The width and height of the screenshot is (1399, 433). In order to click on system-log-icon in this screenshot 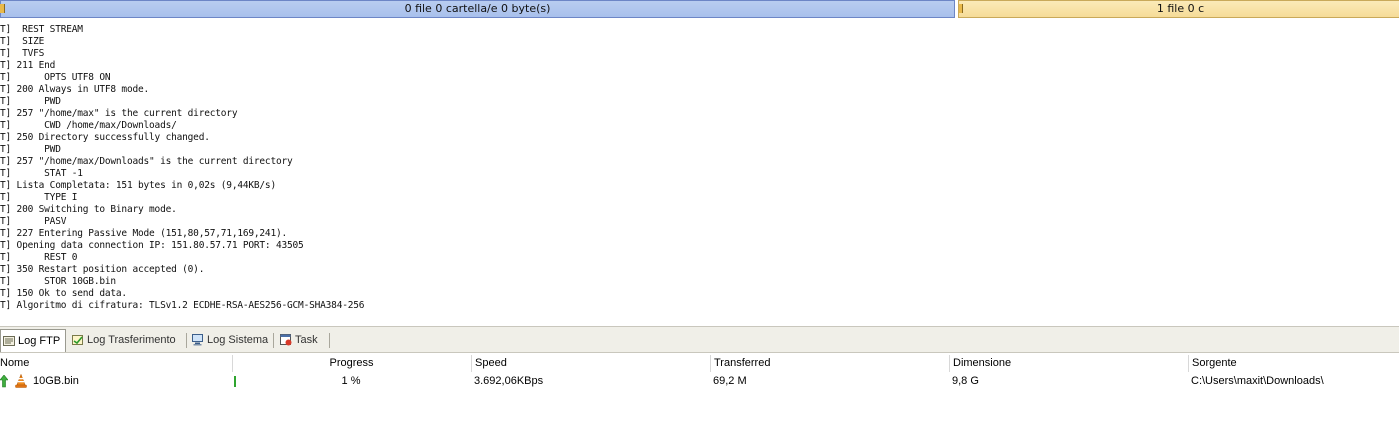, I will do `click(197, 340)`.